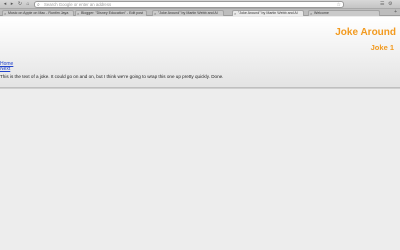 The height and width of the screenshot is (250, 400). What do you see at coordinates (20, 4) in the screenshot?
I see `reload-button: ↻` at bounding box center [20, 4].